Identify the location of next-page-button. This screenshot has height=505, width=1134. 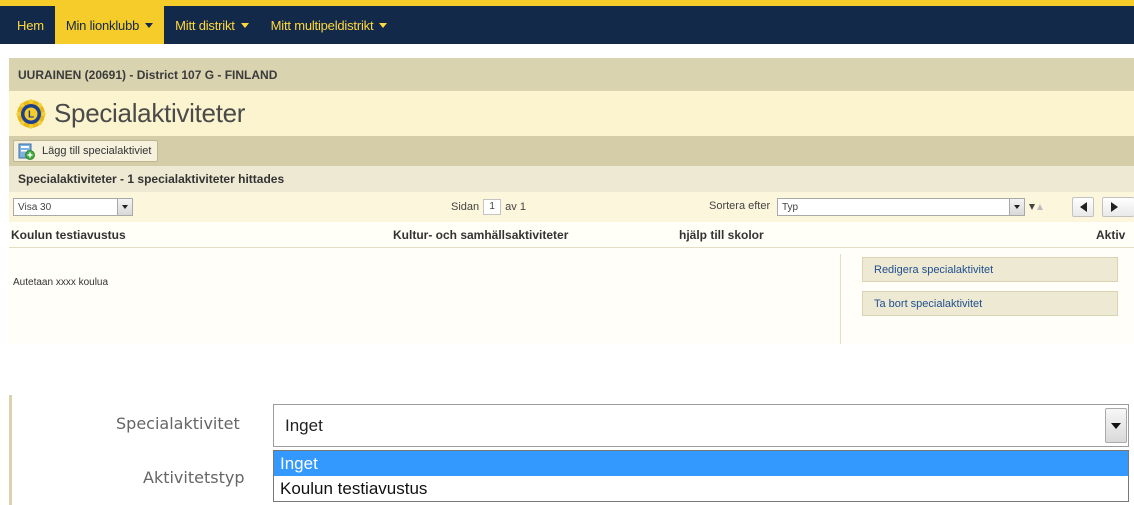
(1118, 207).